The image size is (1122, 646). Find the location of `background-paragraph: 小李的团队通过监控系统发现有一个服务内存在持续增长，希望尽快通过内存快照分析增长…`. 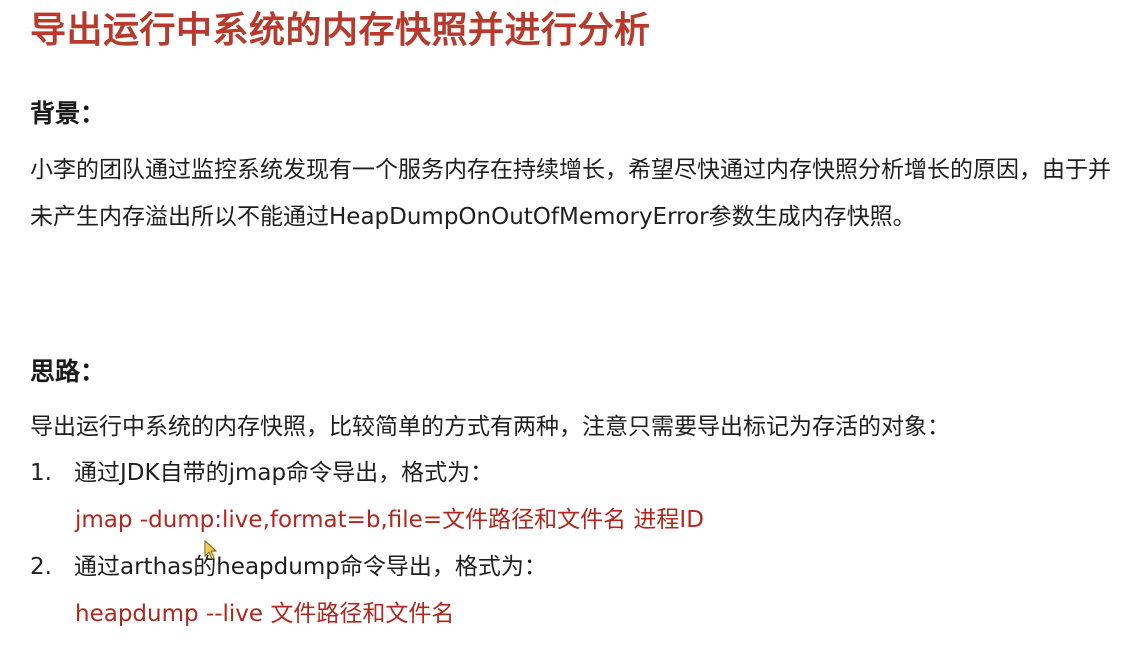

background-paragraph: 小李的团队通过监控系统发现有一个服务内存在持续增长，希望尽快通过内存快照分析增长… is located at coordinates (570, 193).